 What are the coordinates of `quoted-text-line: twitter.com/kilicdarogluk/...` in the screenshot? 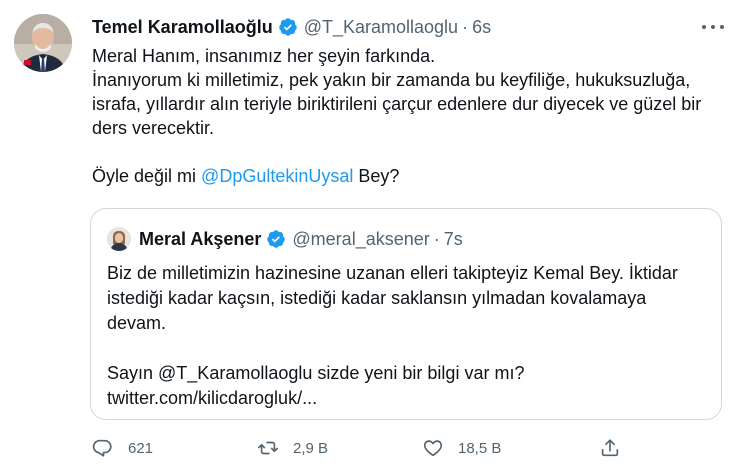 It's located at (212, 398).